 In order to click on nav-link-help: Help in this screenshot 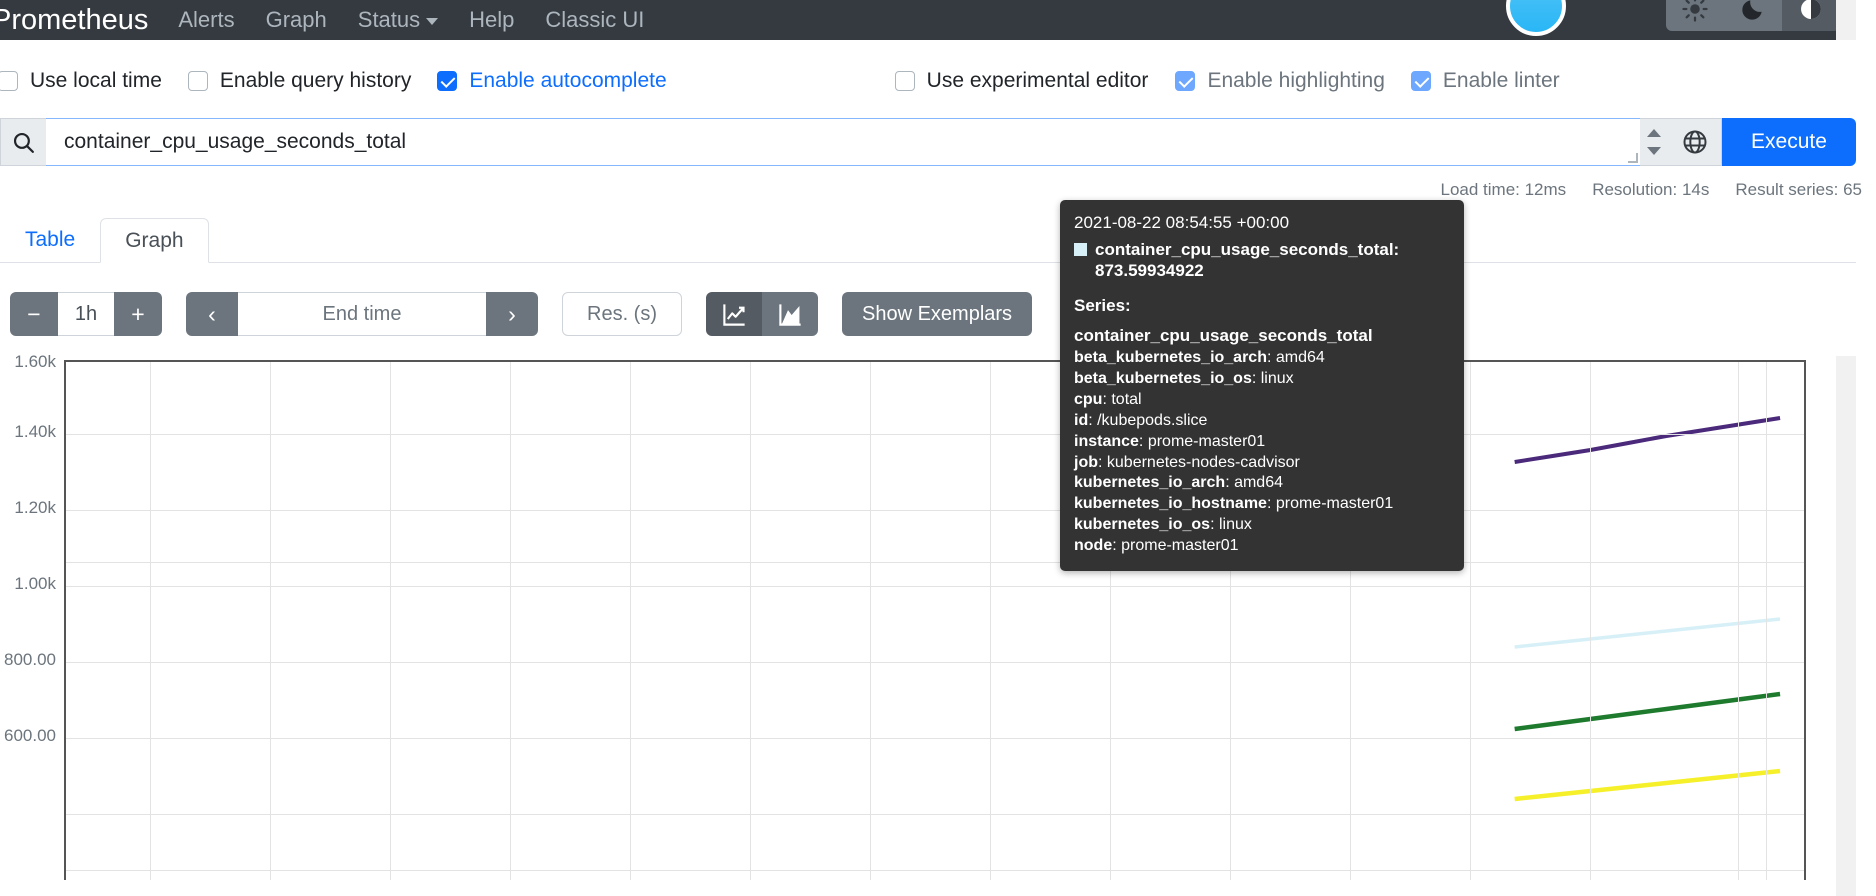, I will do `click(491, 20)`.